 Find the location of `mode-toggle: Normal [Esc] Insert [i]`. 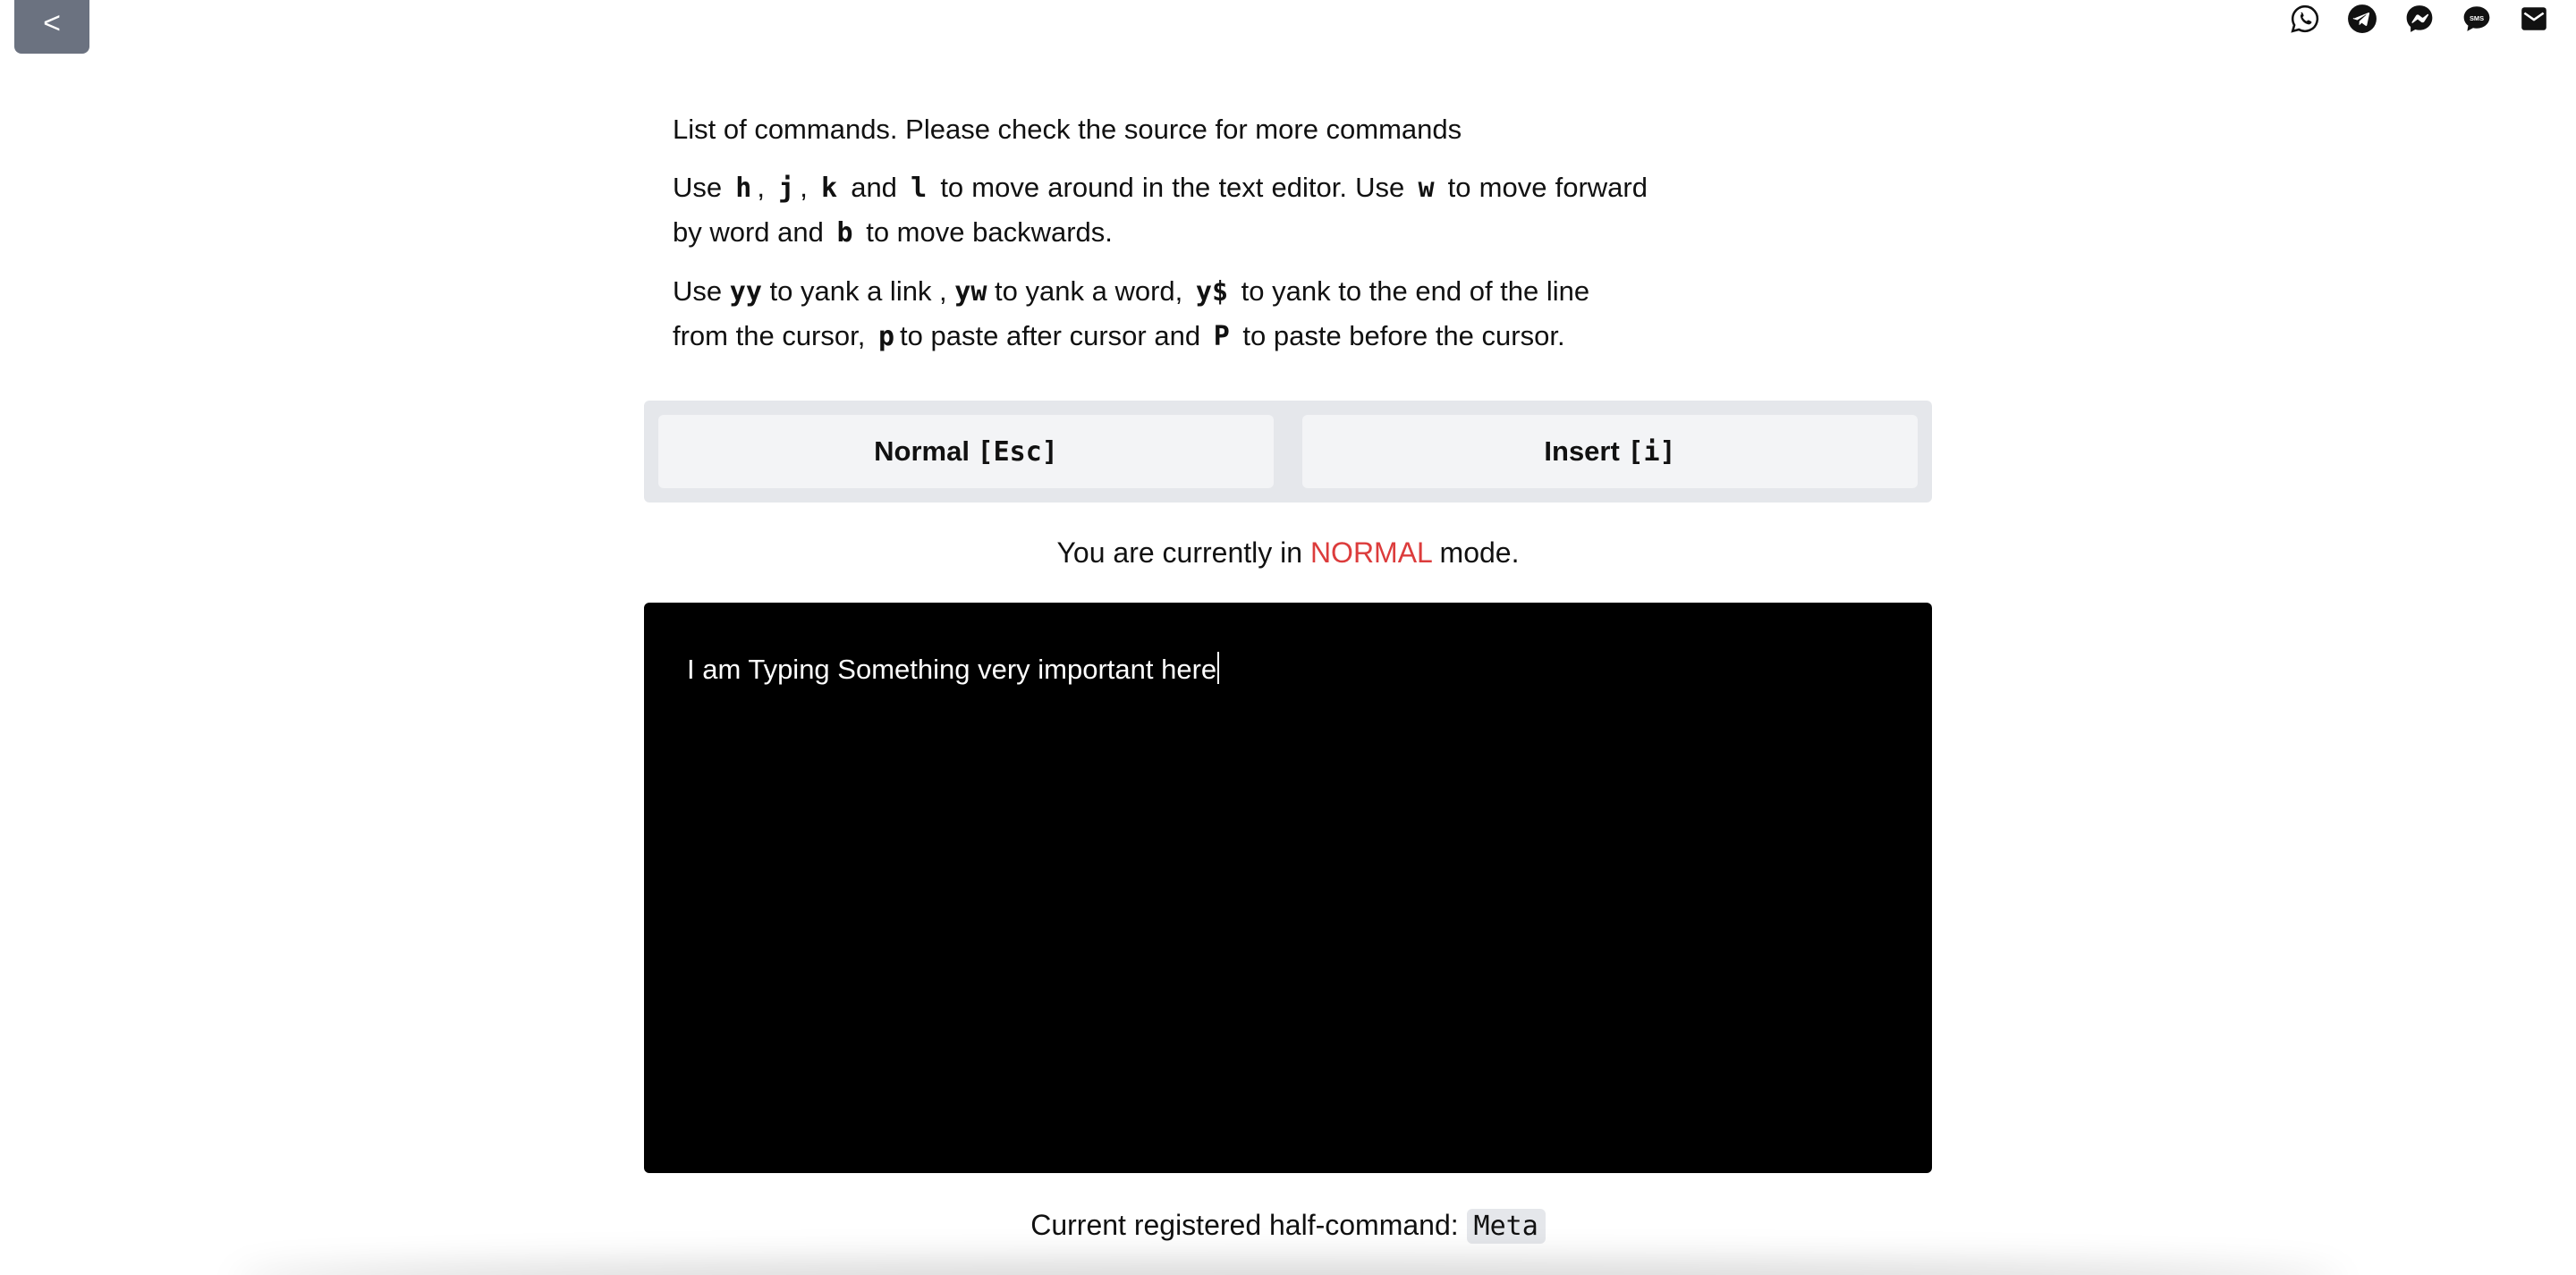

mode-toggle: Normal [Esc] Insert [i] is located at coordinates (1288, 451).